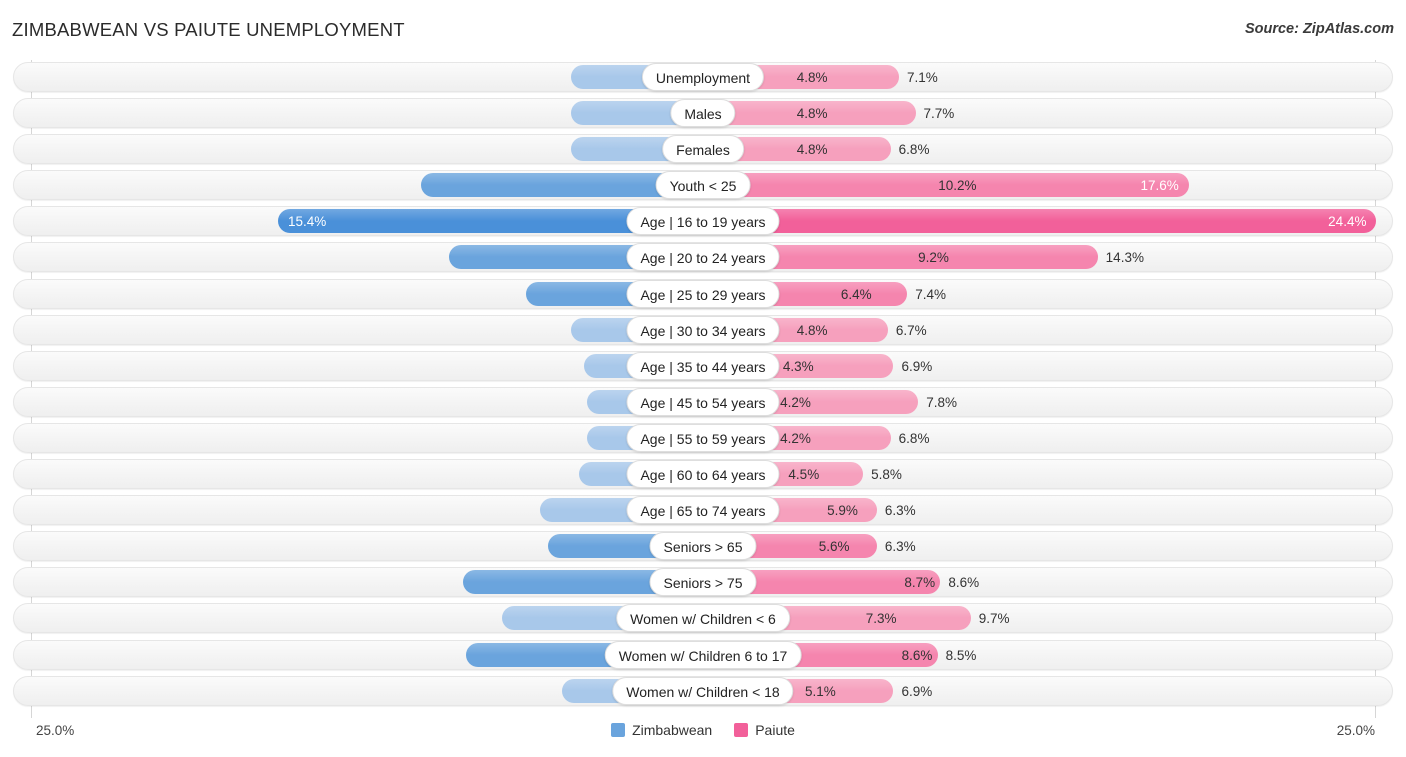 The width and height of the screenshot is (1406, 757). I want to click on value-label-zimbabwean: 8.7%, so click(920, 583).